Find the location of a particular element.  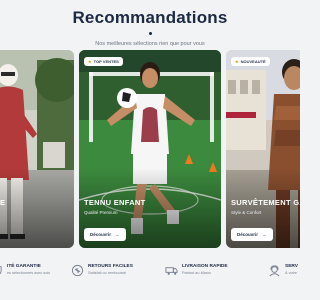

badge-label: TOP VENTES is located at coordinates (106, 61).